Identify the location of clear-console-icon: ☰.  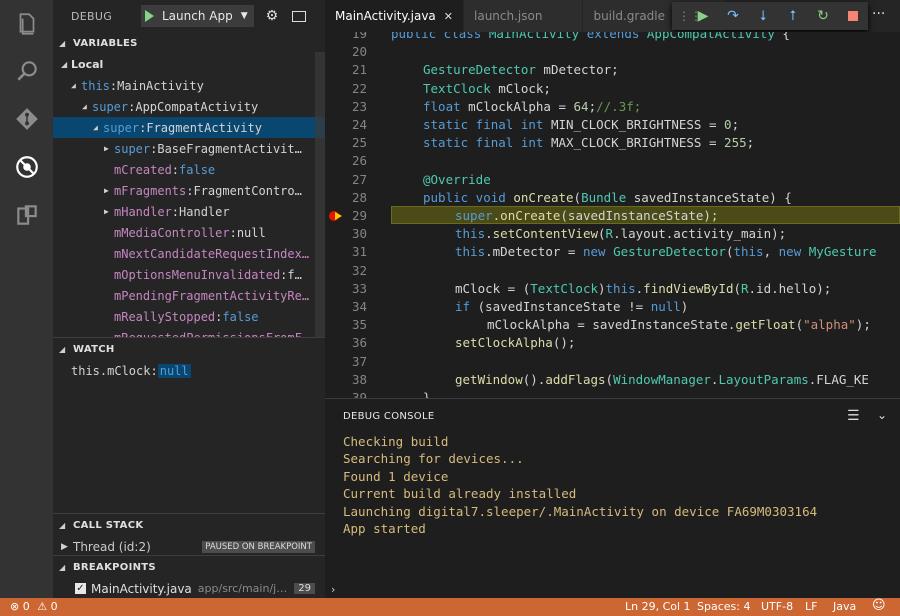
(853, 416).